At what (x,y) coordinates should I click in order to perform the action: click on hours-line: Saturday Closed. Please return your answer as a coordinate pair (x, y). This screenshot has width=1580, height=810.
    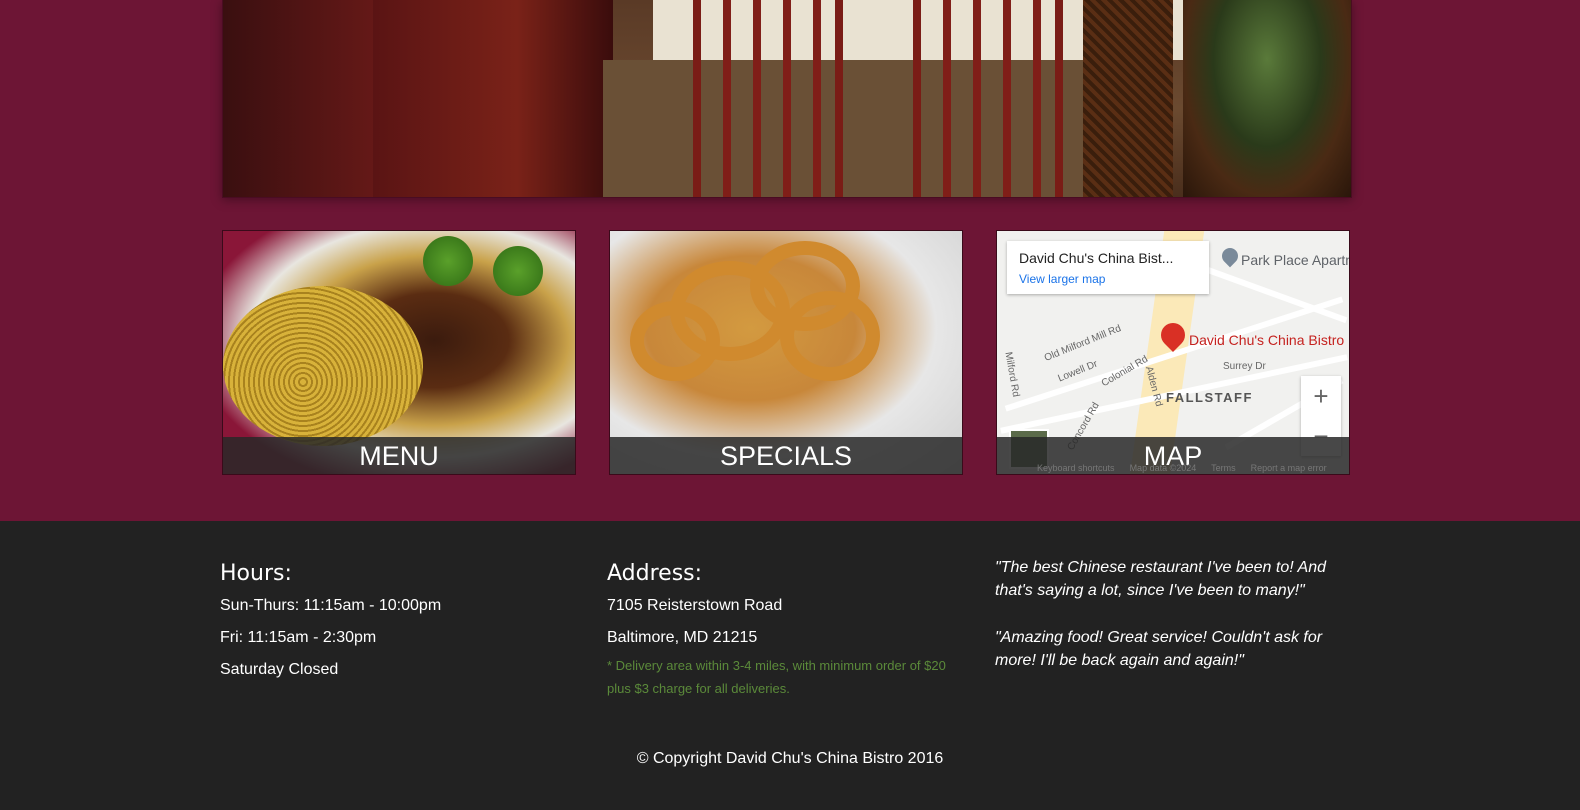
    Looking at the image, I should click on (279, 669).